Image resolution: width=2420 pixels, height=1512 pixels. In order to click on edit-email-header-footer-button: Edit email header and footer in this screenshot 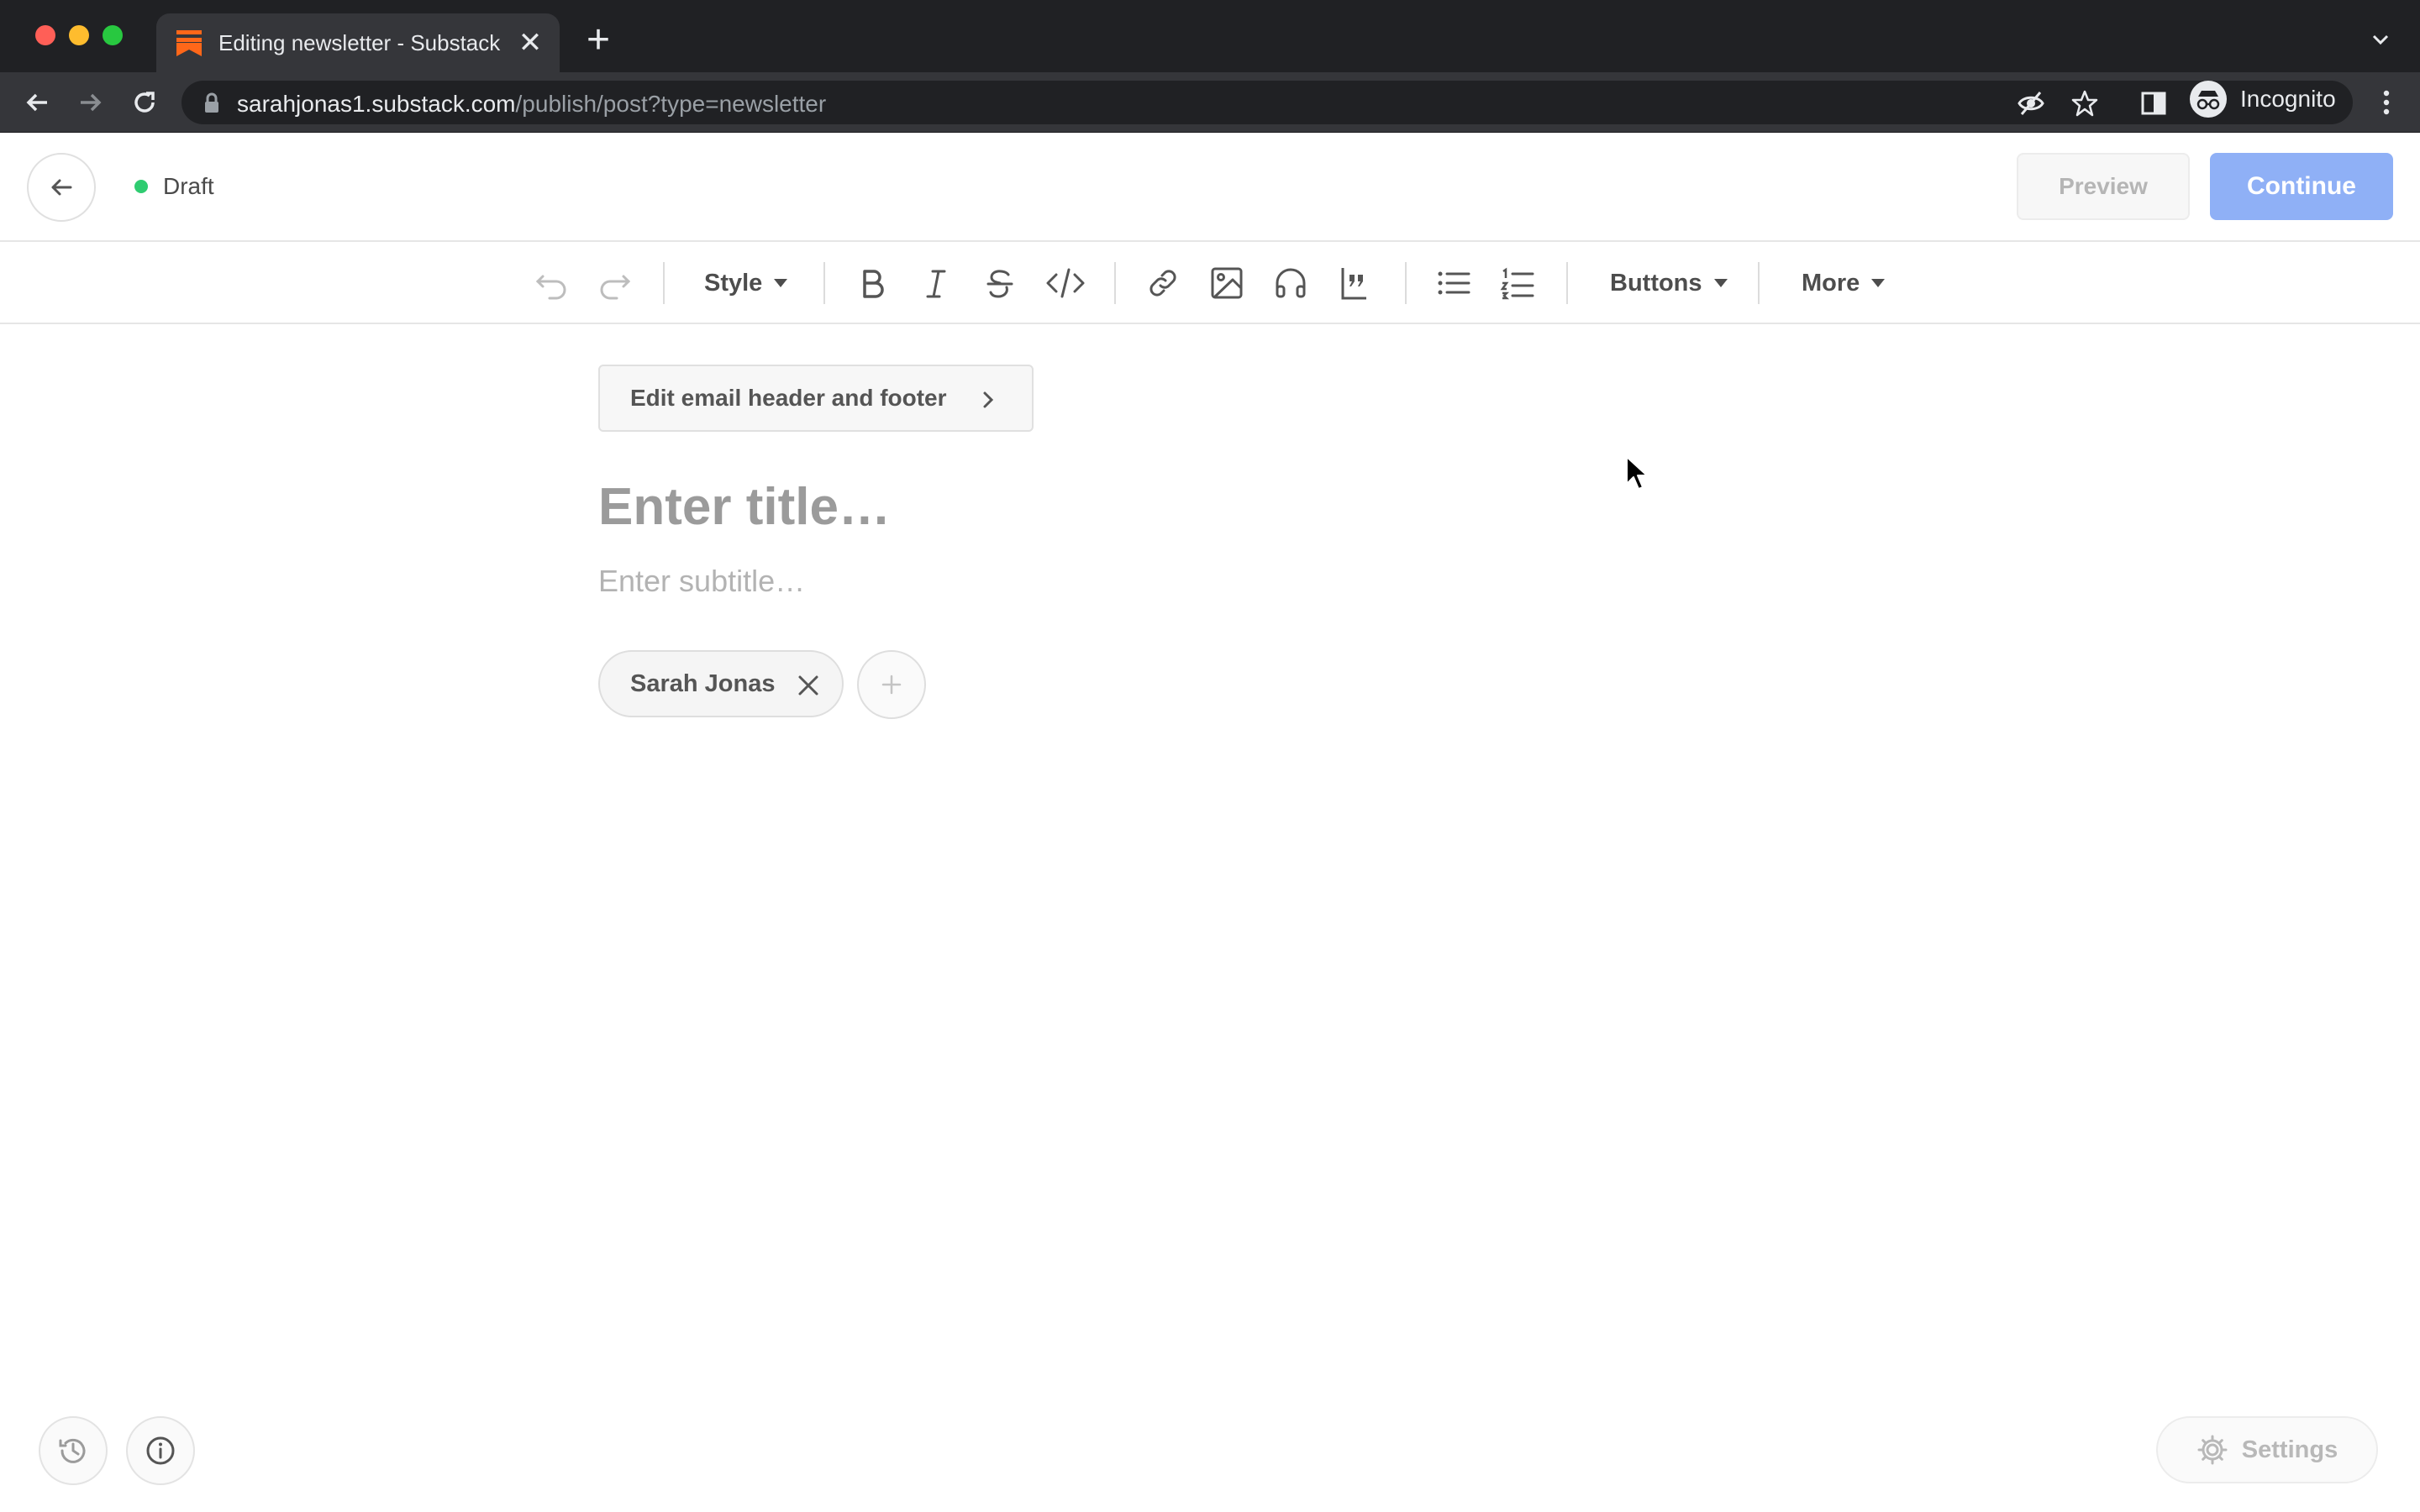, I will do `click(816, 398)`.